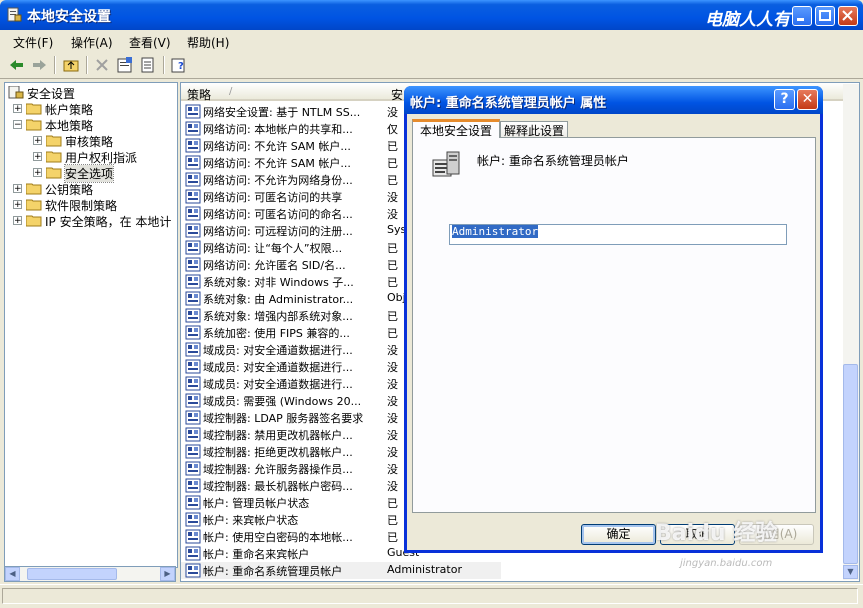  What do you see at coordinates (283, 418) in the screenshot?
I see `policy-name-cell: 域控制器: LDAP 服务器签名要求` at bounding box center [283, 418].